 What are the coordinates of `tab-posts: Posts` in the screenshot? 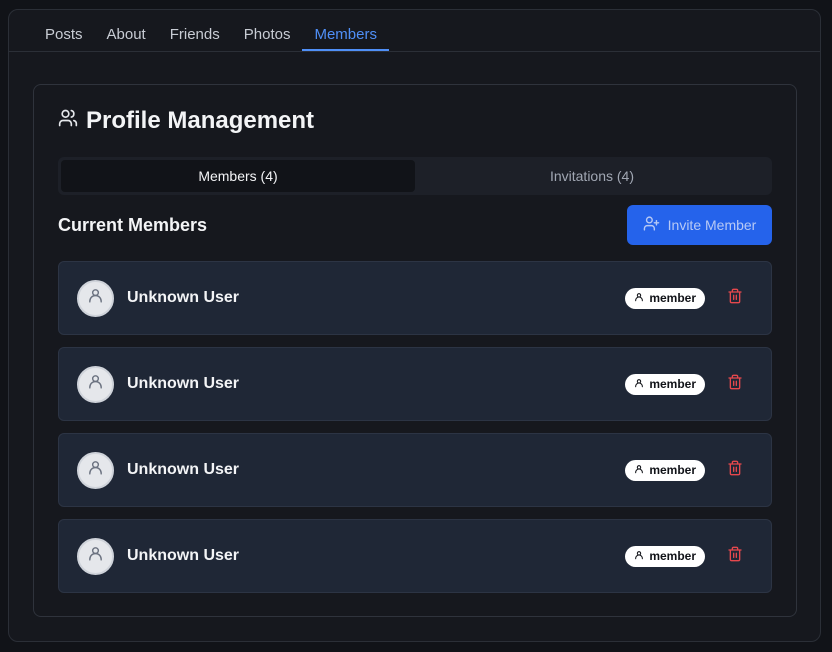 It's located at (64, 32).